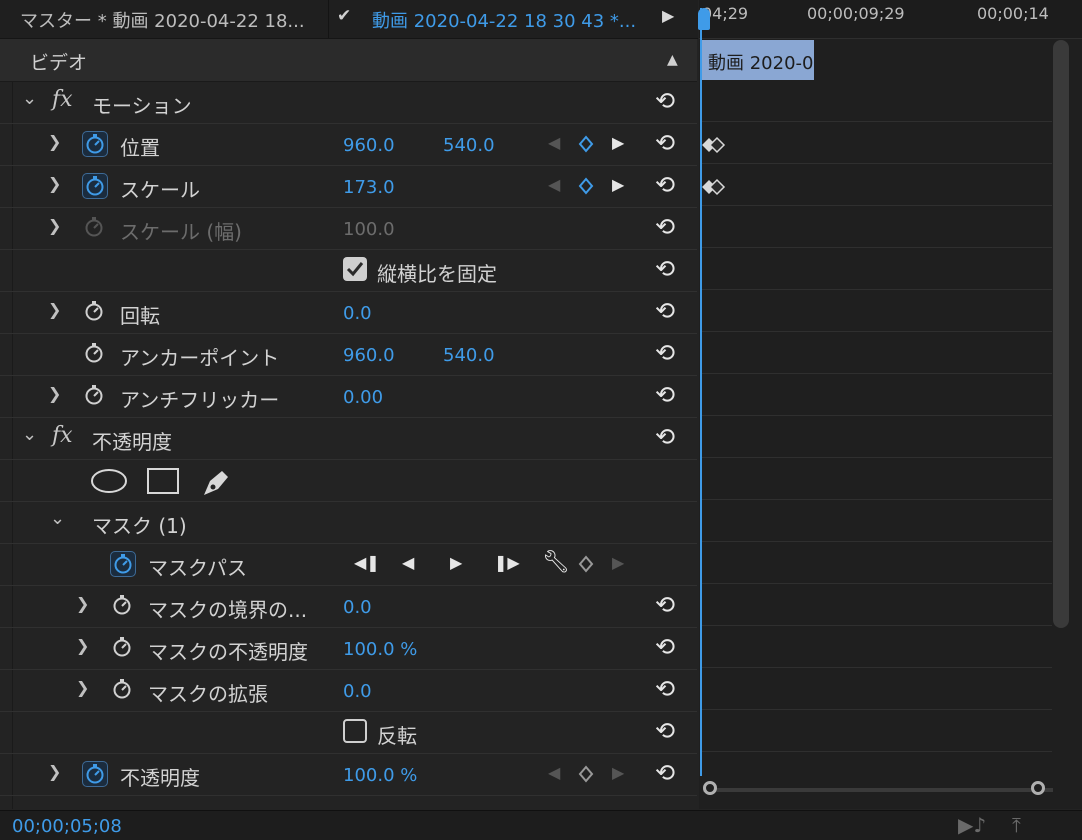 The width and height of the screenshot is (1082, 840). What do you see at coordinates (67, 826) in the screenshot?
I see `current-timecode: 00;00;05;08` at bounding box center [67, 826].